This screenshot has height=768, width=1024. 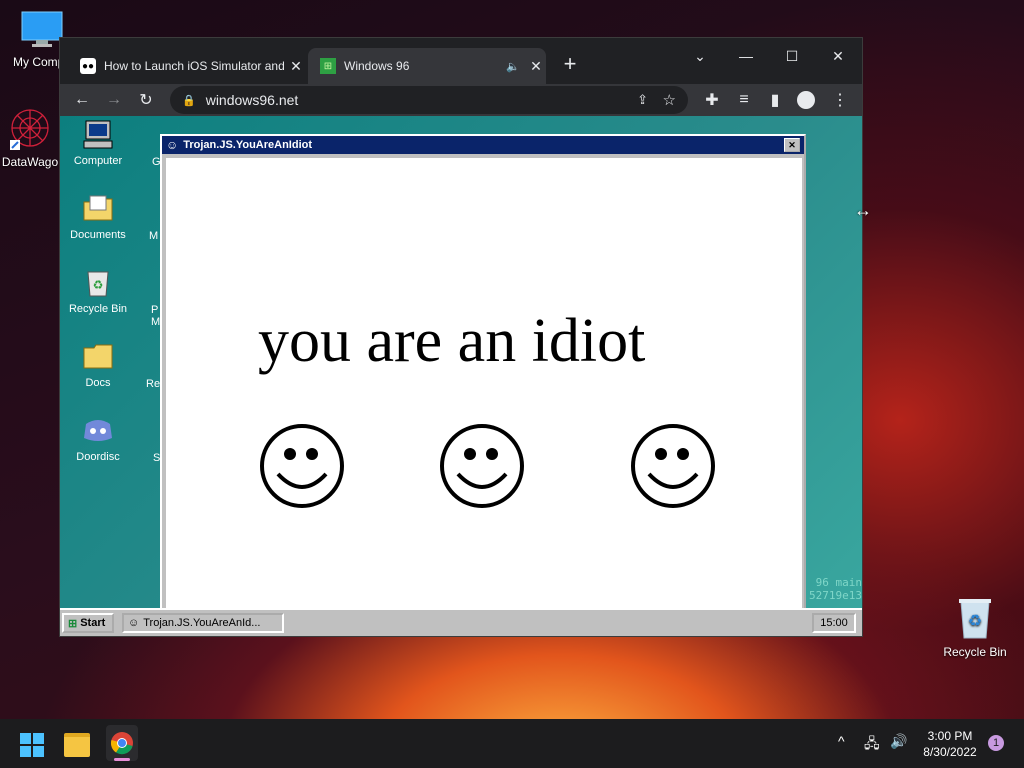 What do you see at coordinates (872, 745) in the screenshot?
I see `network-icon: 🖧` at bounding box center [872, 745].